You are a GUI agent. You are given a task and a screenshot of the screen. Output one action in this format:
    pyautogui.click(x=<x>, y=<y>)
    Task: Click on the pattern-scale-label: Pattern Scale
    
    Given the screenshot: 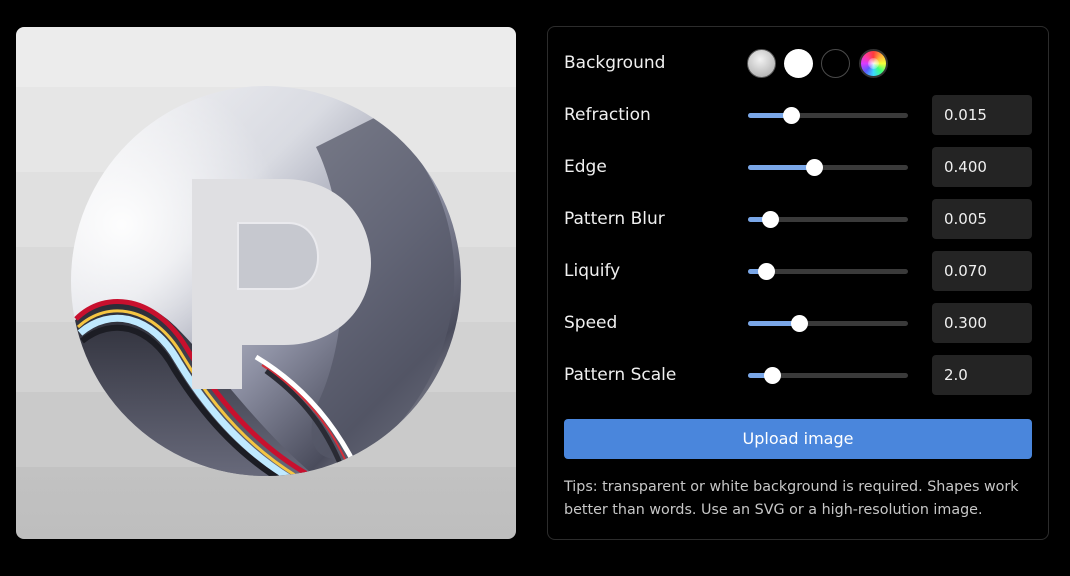 What is the action you would take?
    pyautogui.click(x=620, y=375)
    